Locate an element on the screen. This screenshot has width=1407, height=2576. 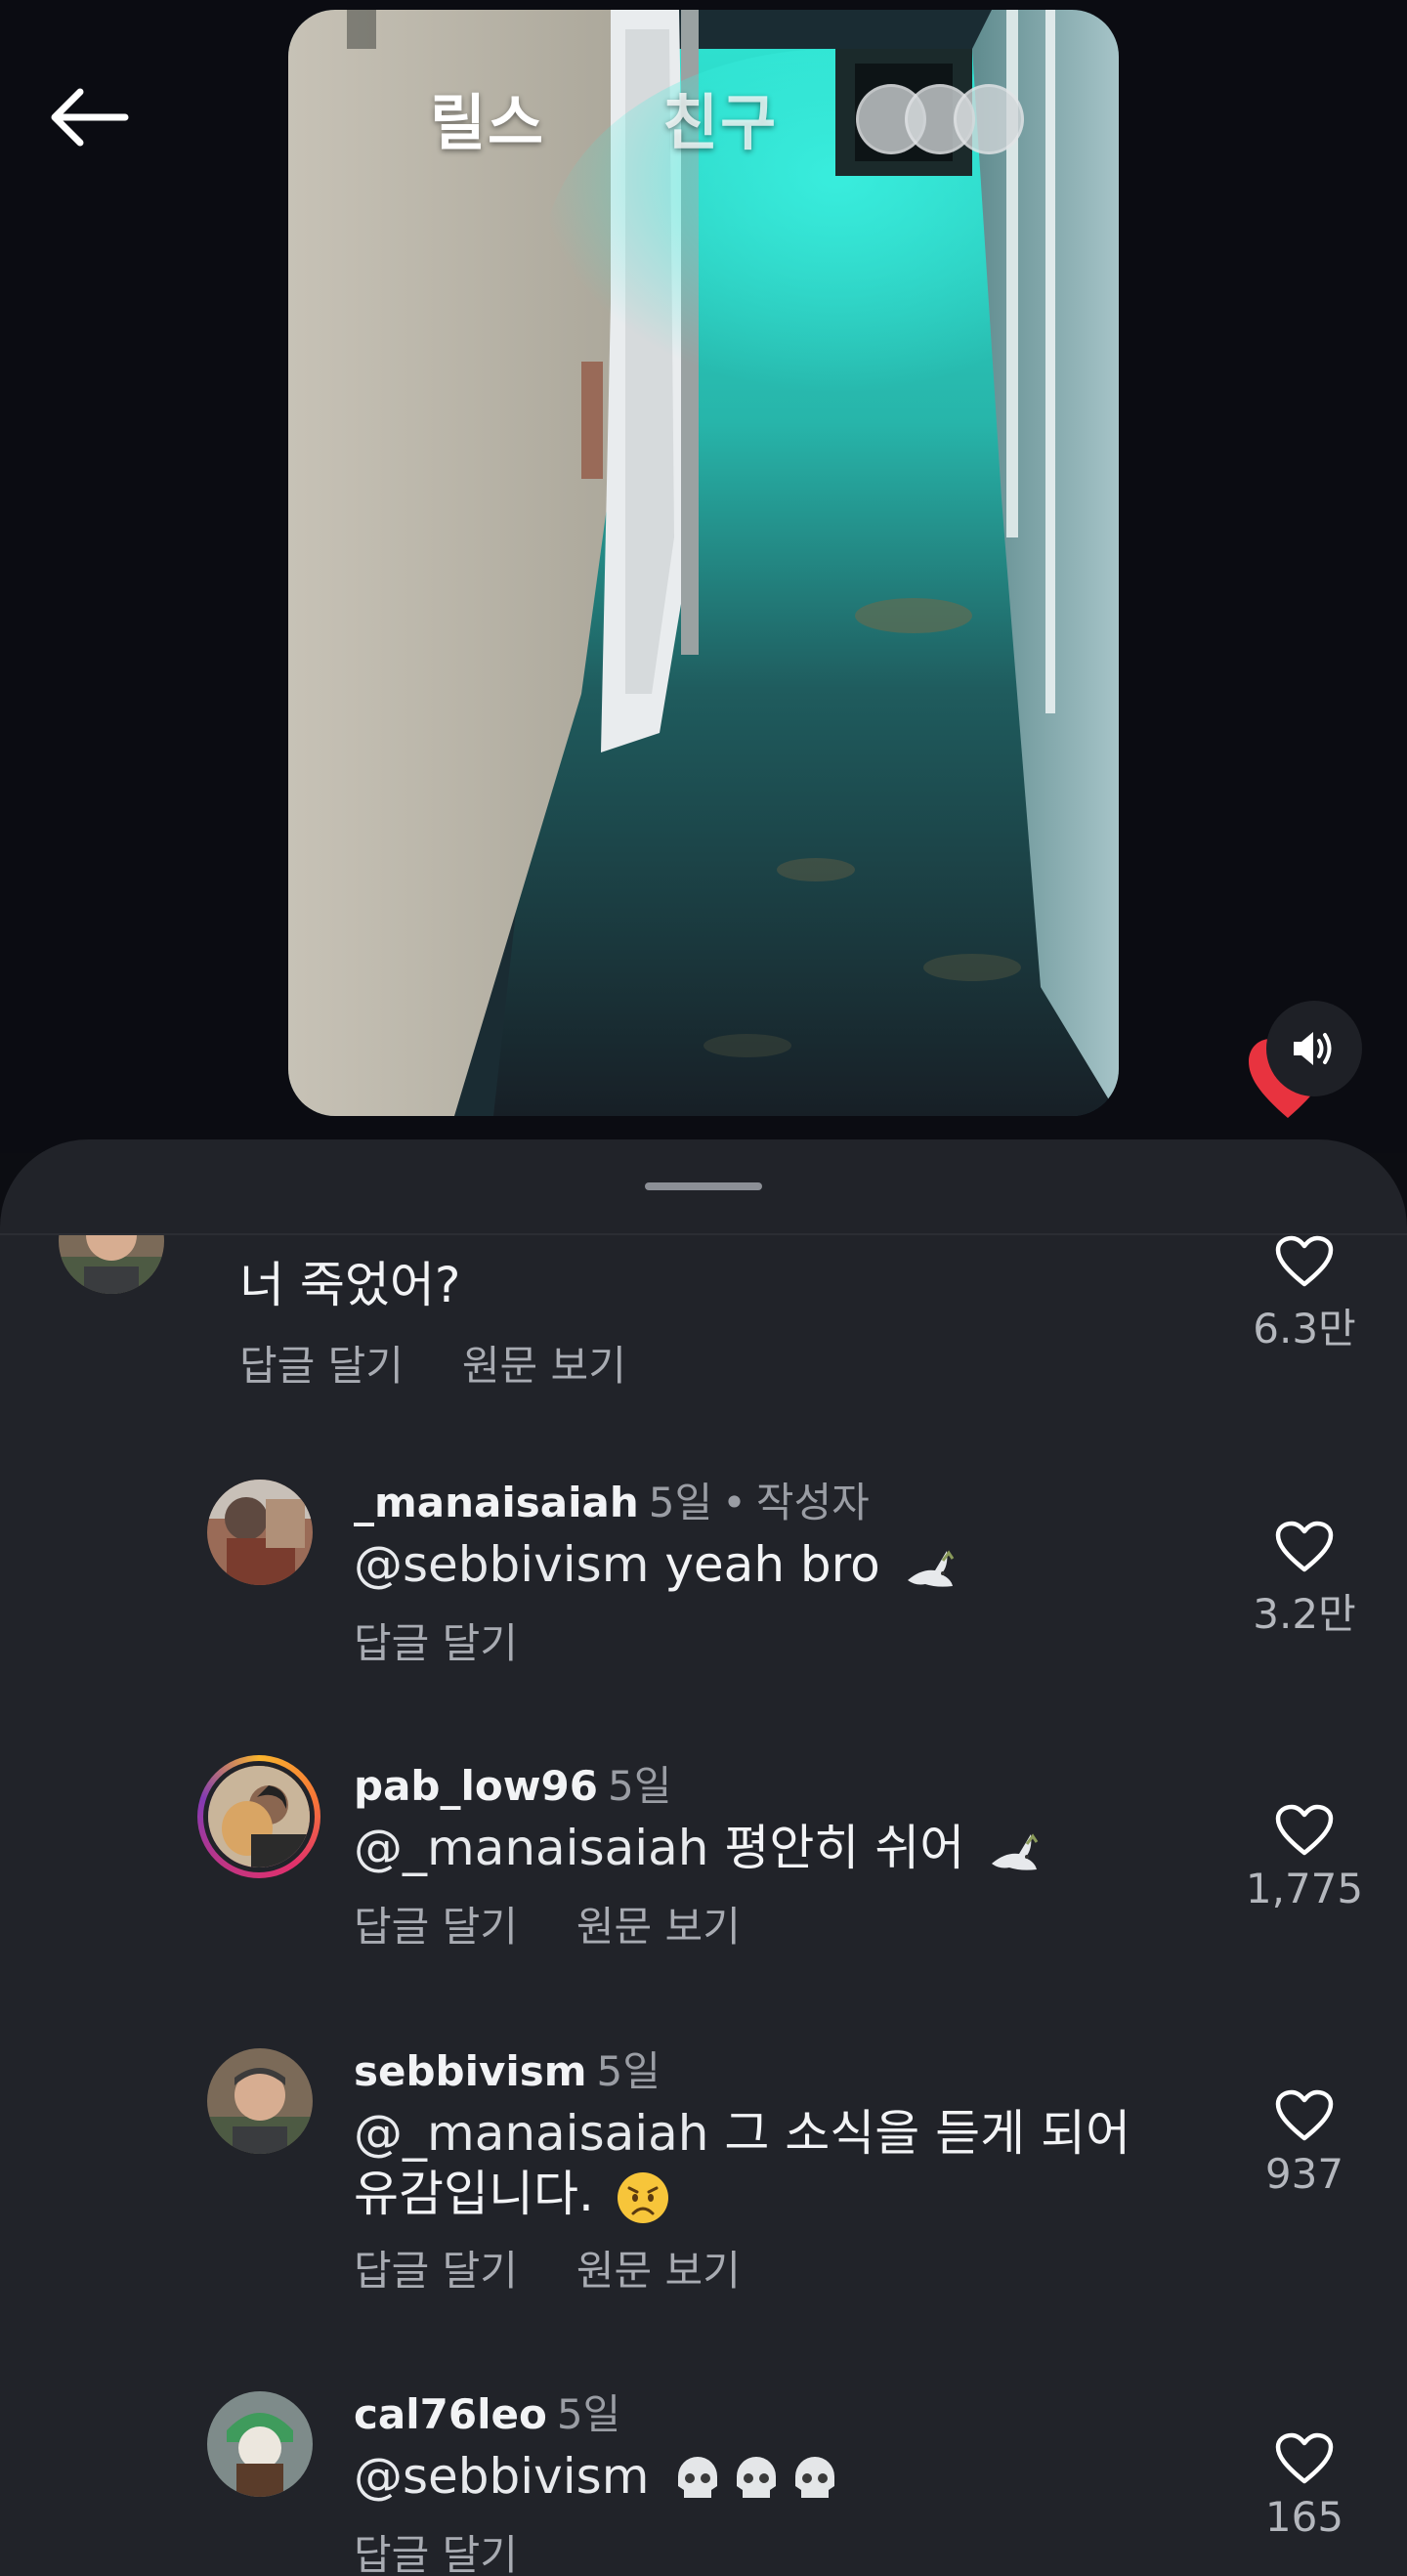
comment-meta: cal76leo 5일 is located at coordinates (487, 2412).